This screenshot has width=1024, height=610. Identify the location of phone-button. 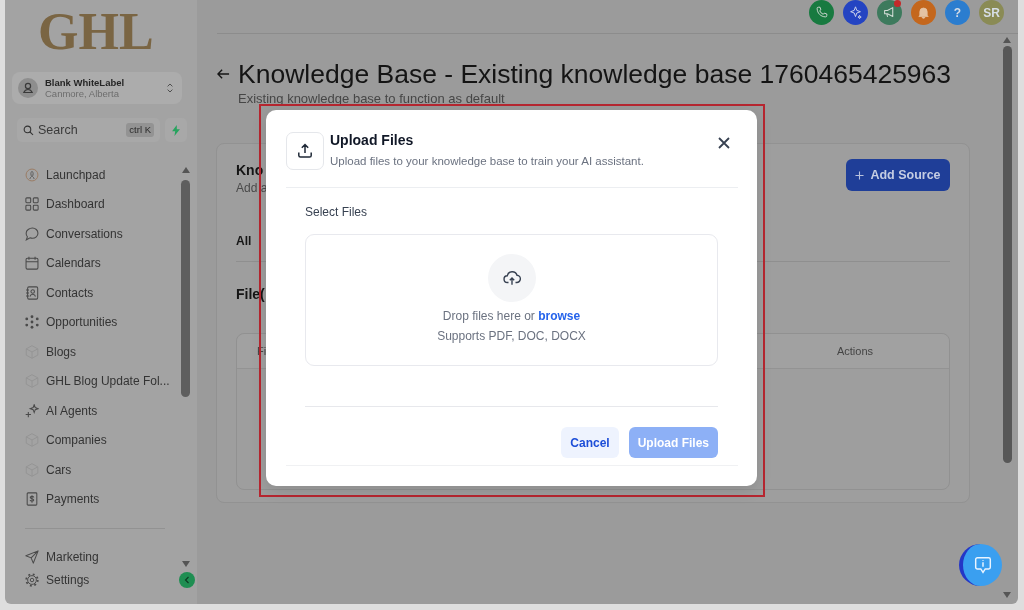
(821, 12).